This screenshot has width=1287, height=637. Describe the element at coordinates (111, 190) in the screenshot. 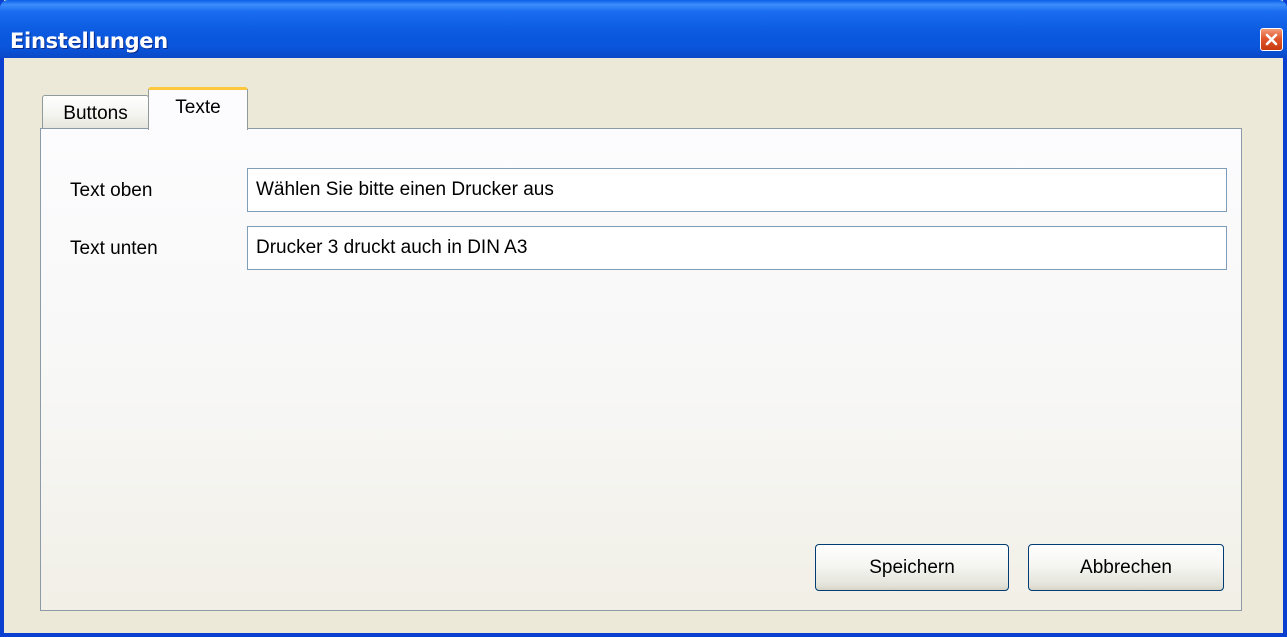

I see `text-oben-label: Text oben` at that location.